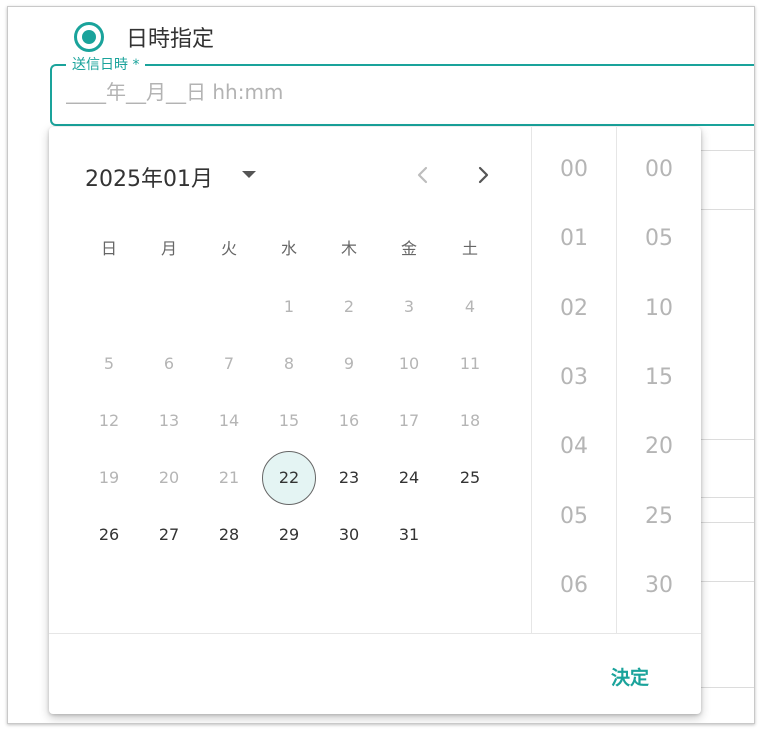 This screenshot has height=734, width=764. I want to click on day-cell: 31, so click(409, 535).